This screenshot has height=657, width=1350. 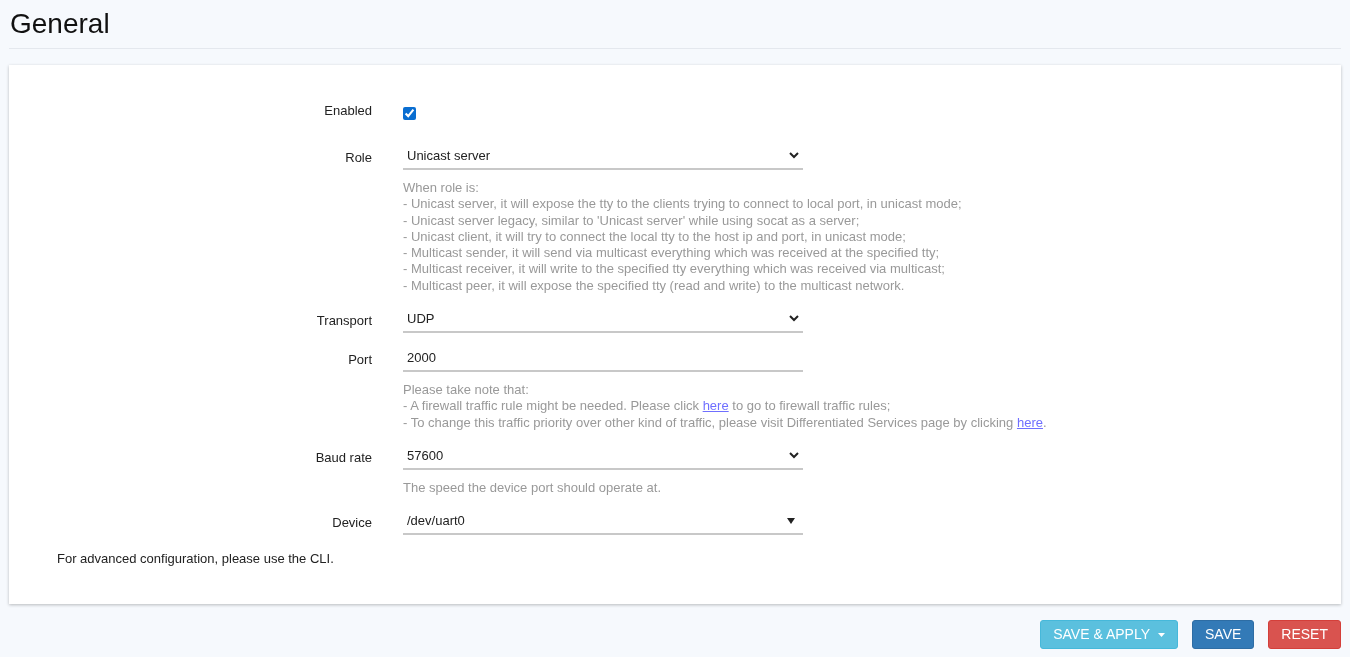 I want to click on field-label: Transport, so click(x=344, y=321).